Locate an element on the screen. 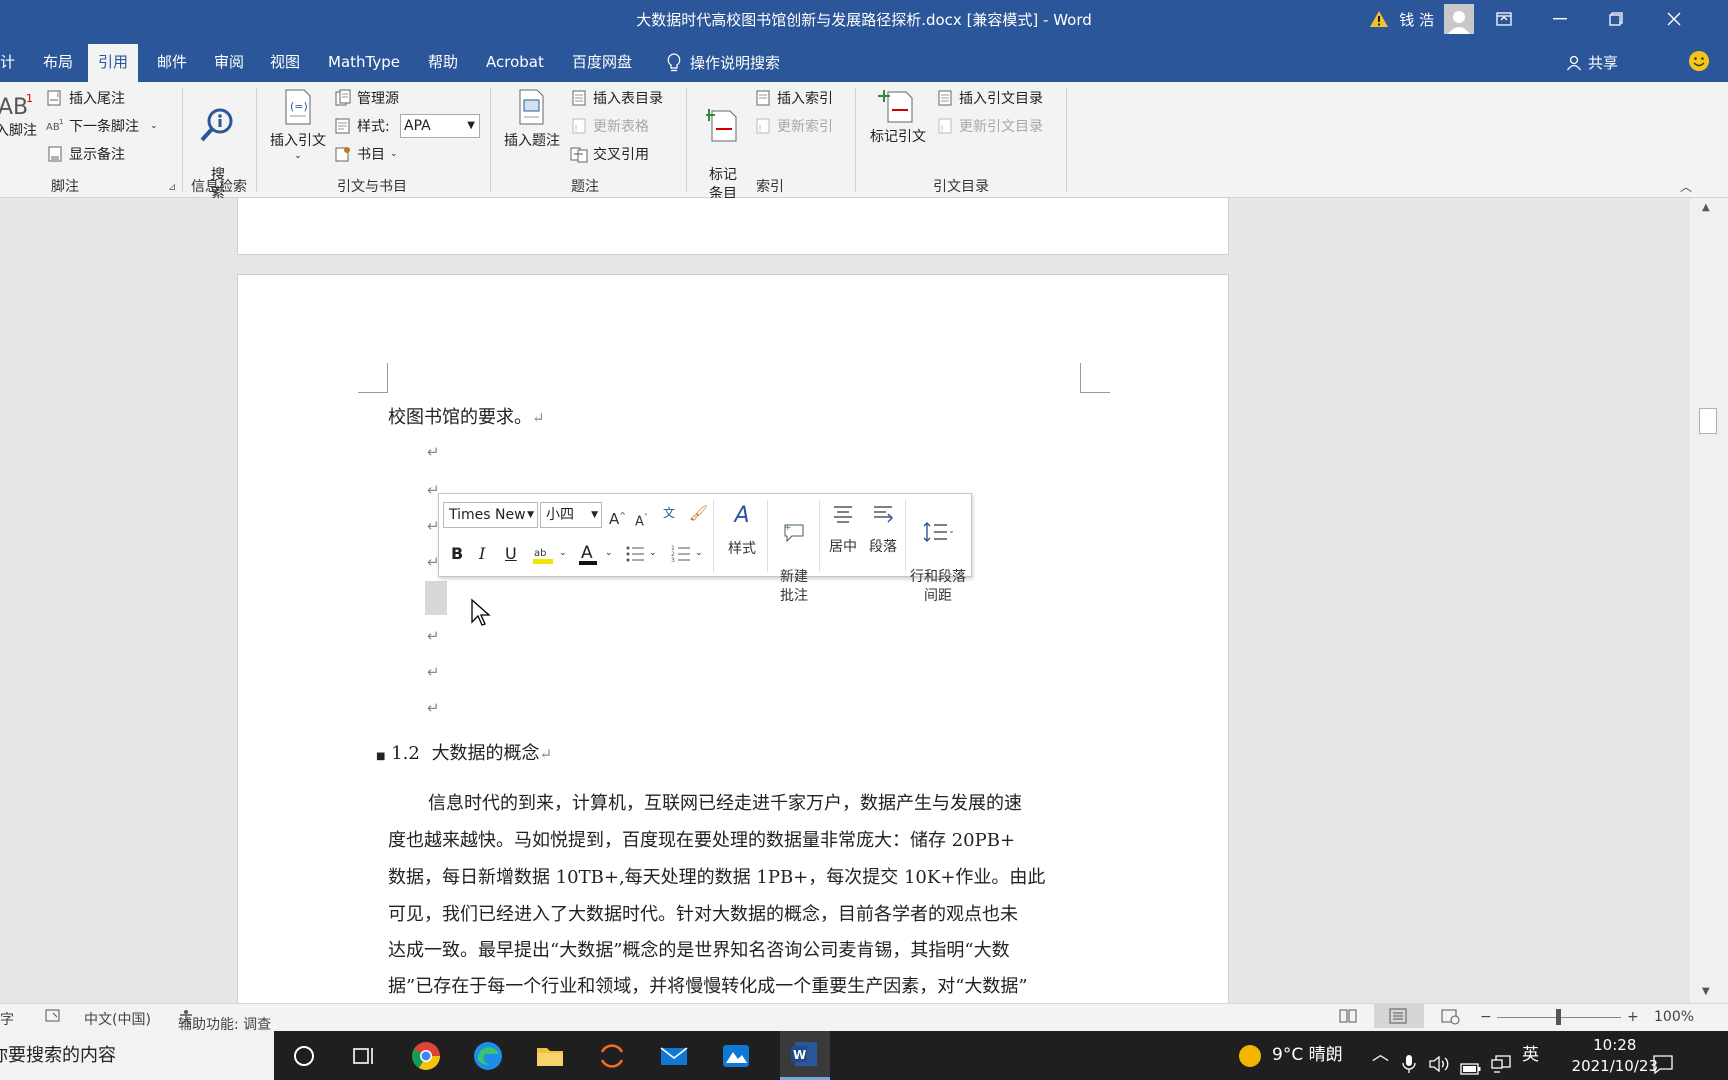  bullets-icon is located at coordinates (635, 554).